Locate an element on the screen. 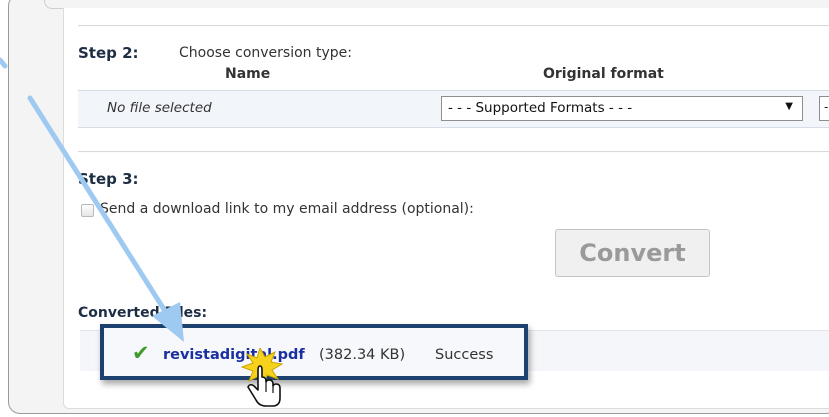  format-select: - - - Supported Formats - - - ▼ is located at coordinates (622, 108).